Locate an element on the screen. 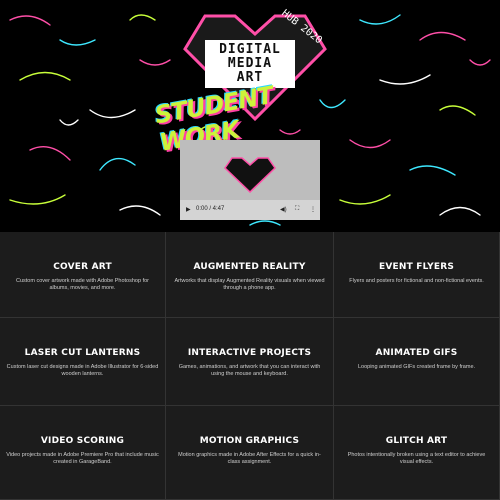  video-player: ▶ 0:00 / 4:47 ◀) ⛶ ⋮ is located at coordinates (250, 180).